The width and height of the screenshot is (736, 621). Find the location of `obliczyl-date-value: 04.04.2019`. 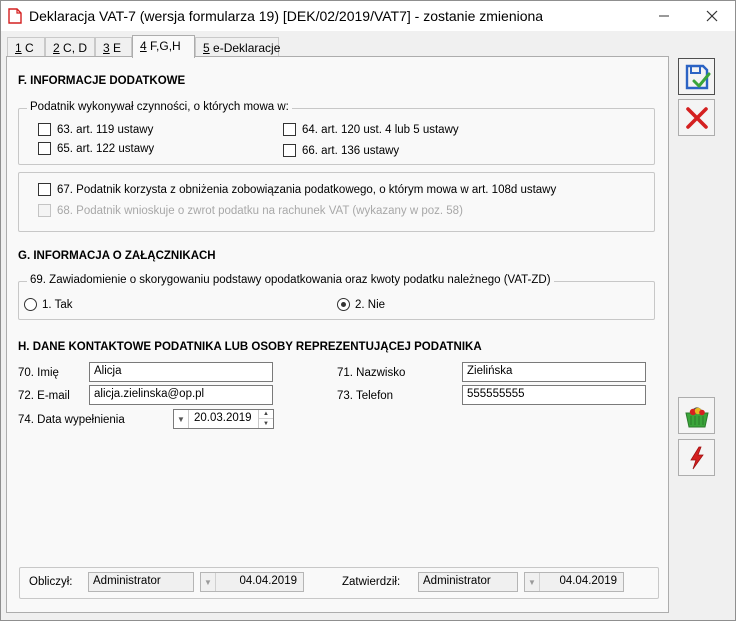

obliczyl-date-value: 04.04.2019 is located at coordinates (268, 581).